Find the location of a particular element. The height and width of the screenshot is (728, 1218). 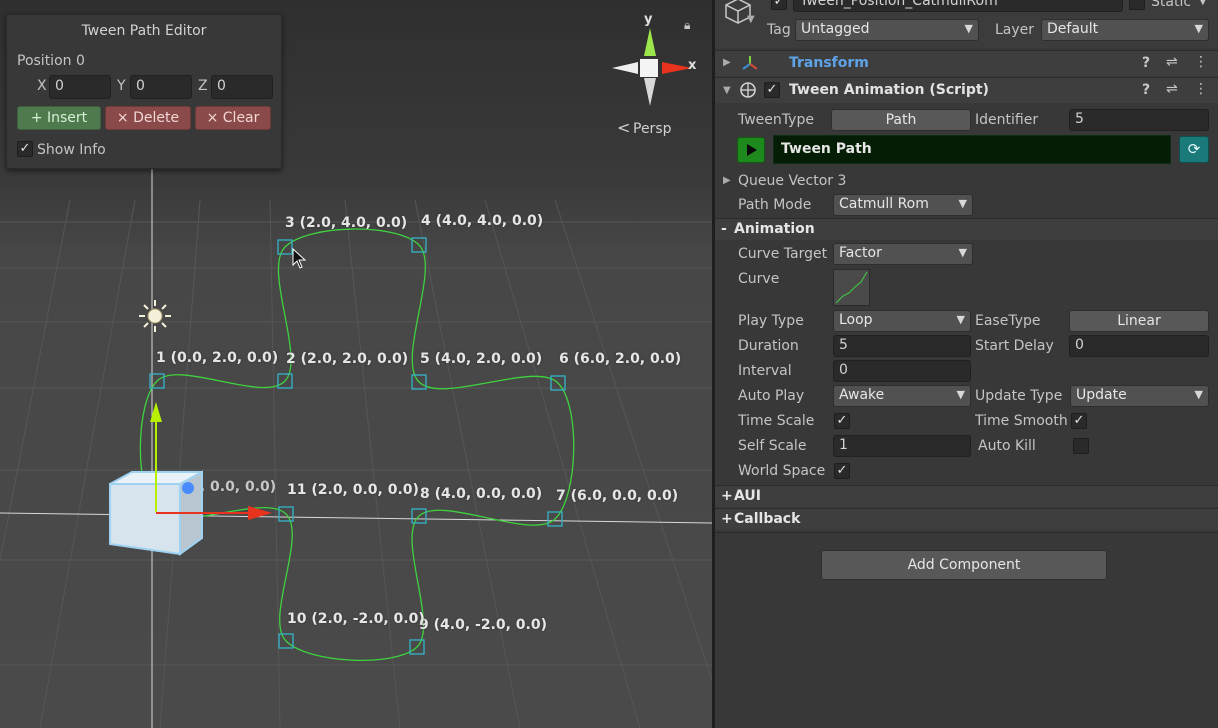

show-info-checkbox: ✓ is located at coordinates (25, 149).